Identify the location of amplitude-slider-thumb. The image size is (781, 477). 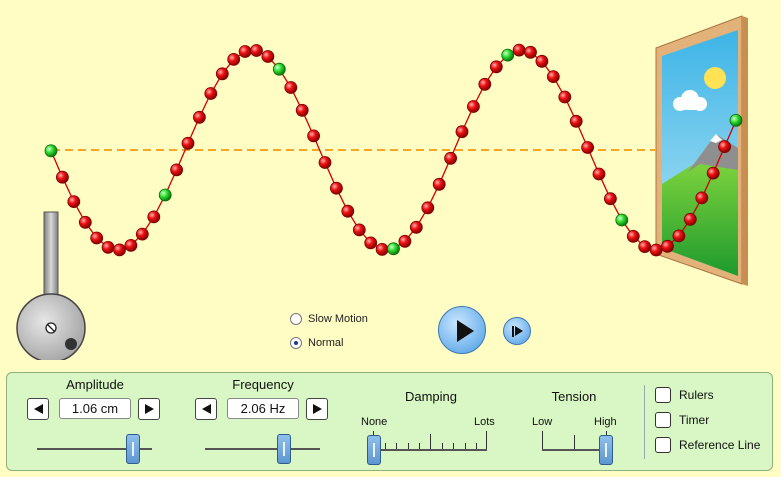
(133, 449).